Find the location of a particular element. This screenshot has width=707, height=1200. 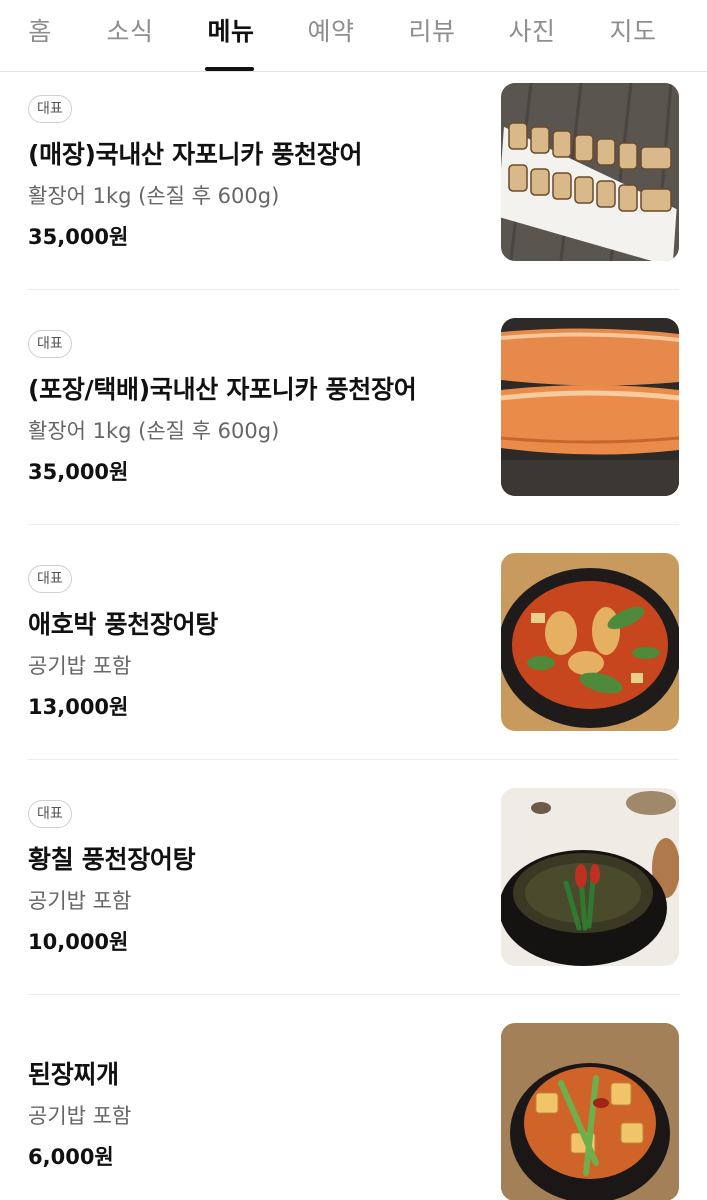

menu-item-name: 애호박 풍천장어탕 is located at coordinates (123, 624).